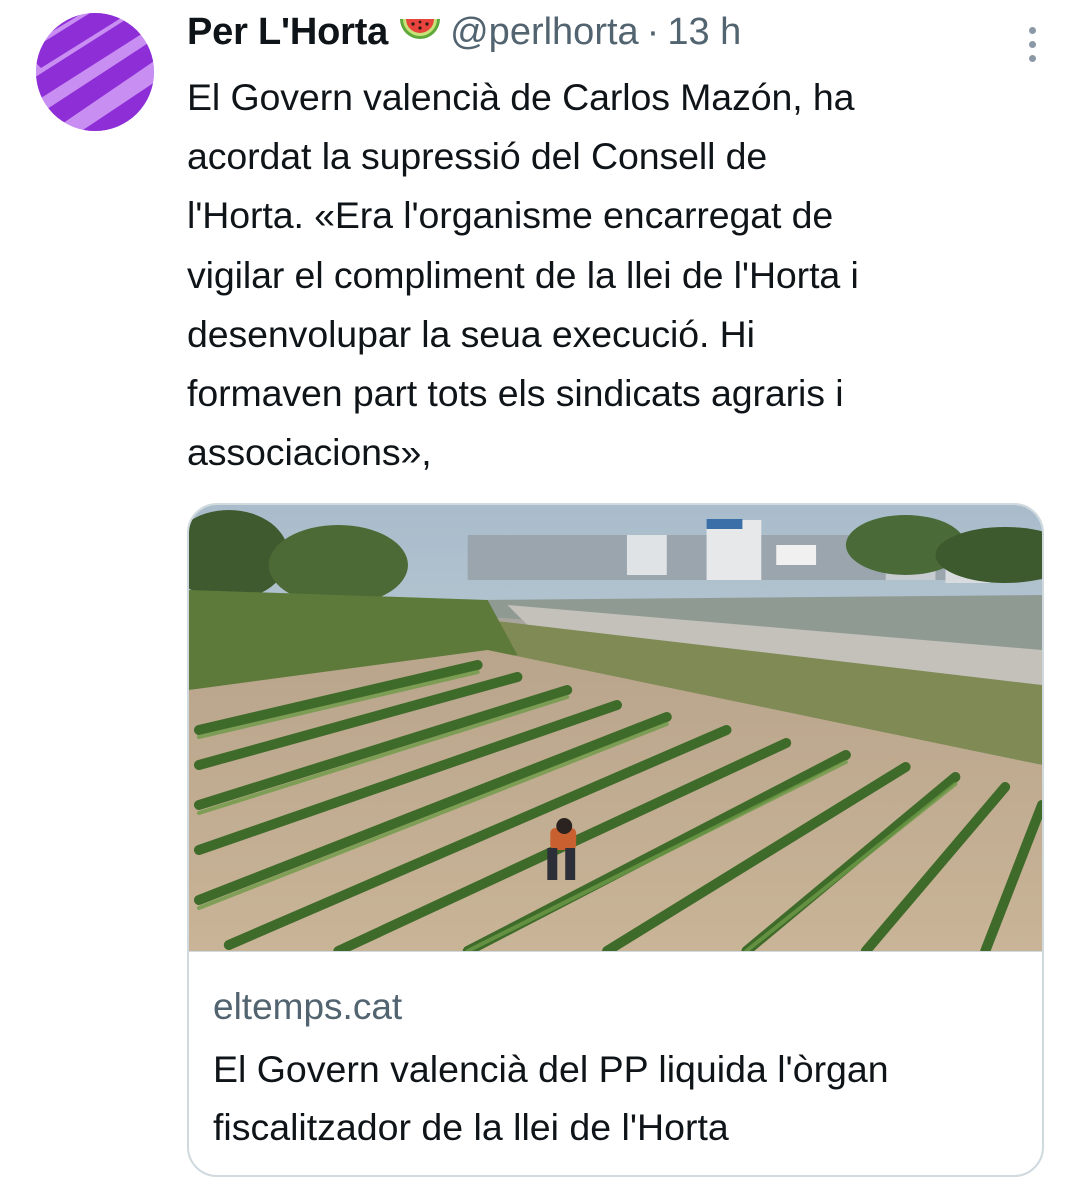 The width and height of the screenshot is (1080, 1179). What do you see at coordinates (471, 1127) in the screenshot?
I see `card-title-line: fiscalitzador de la llei de l'Horta` at bounding box center [471, 1127].